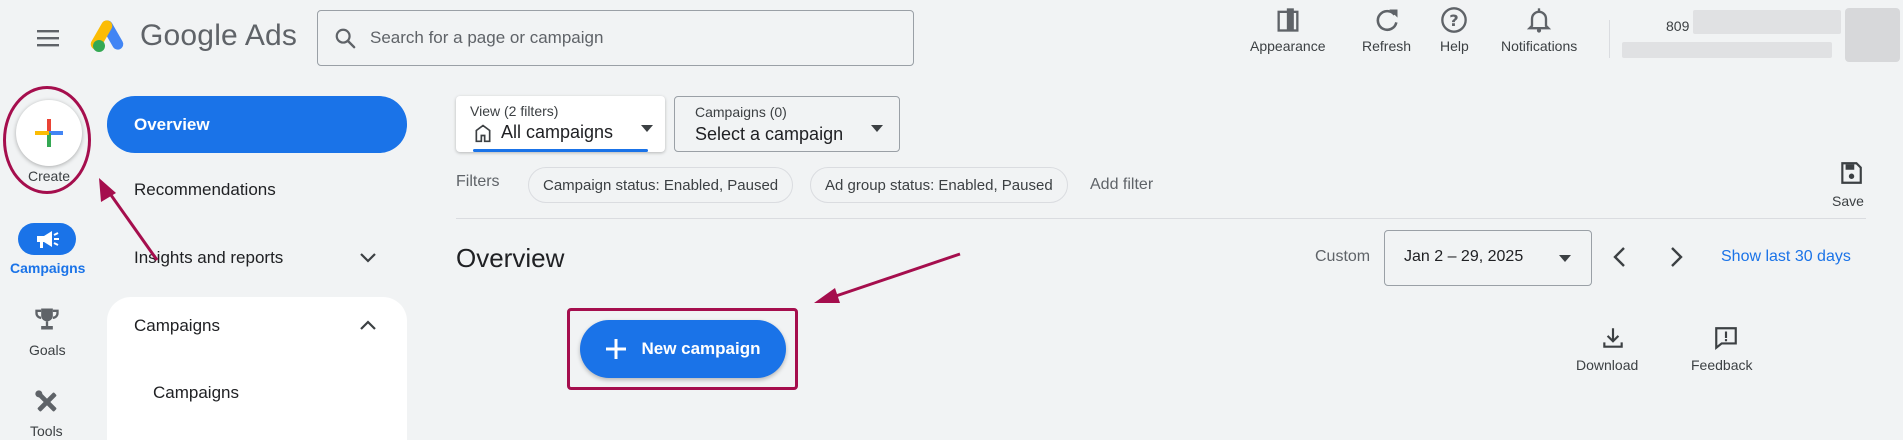  I want to click on chevron-down-icon, so click(368, 260).